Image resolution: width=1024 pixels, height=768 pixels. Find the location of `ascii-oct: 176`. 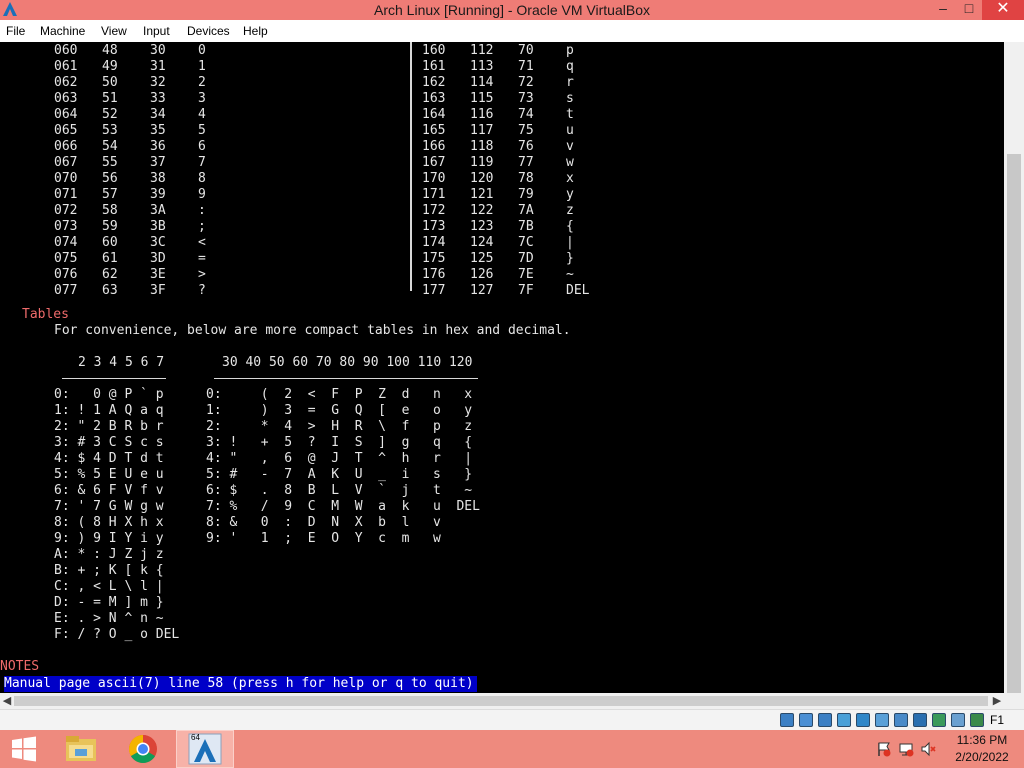

ascii-oct: 176 is located at coordinates (434, 274).